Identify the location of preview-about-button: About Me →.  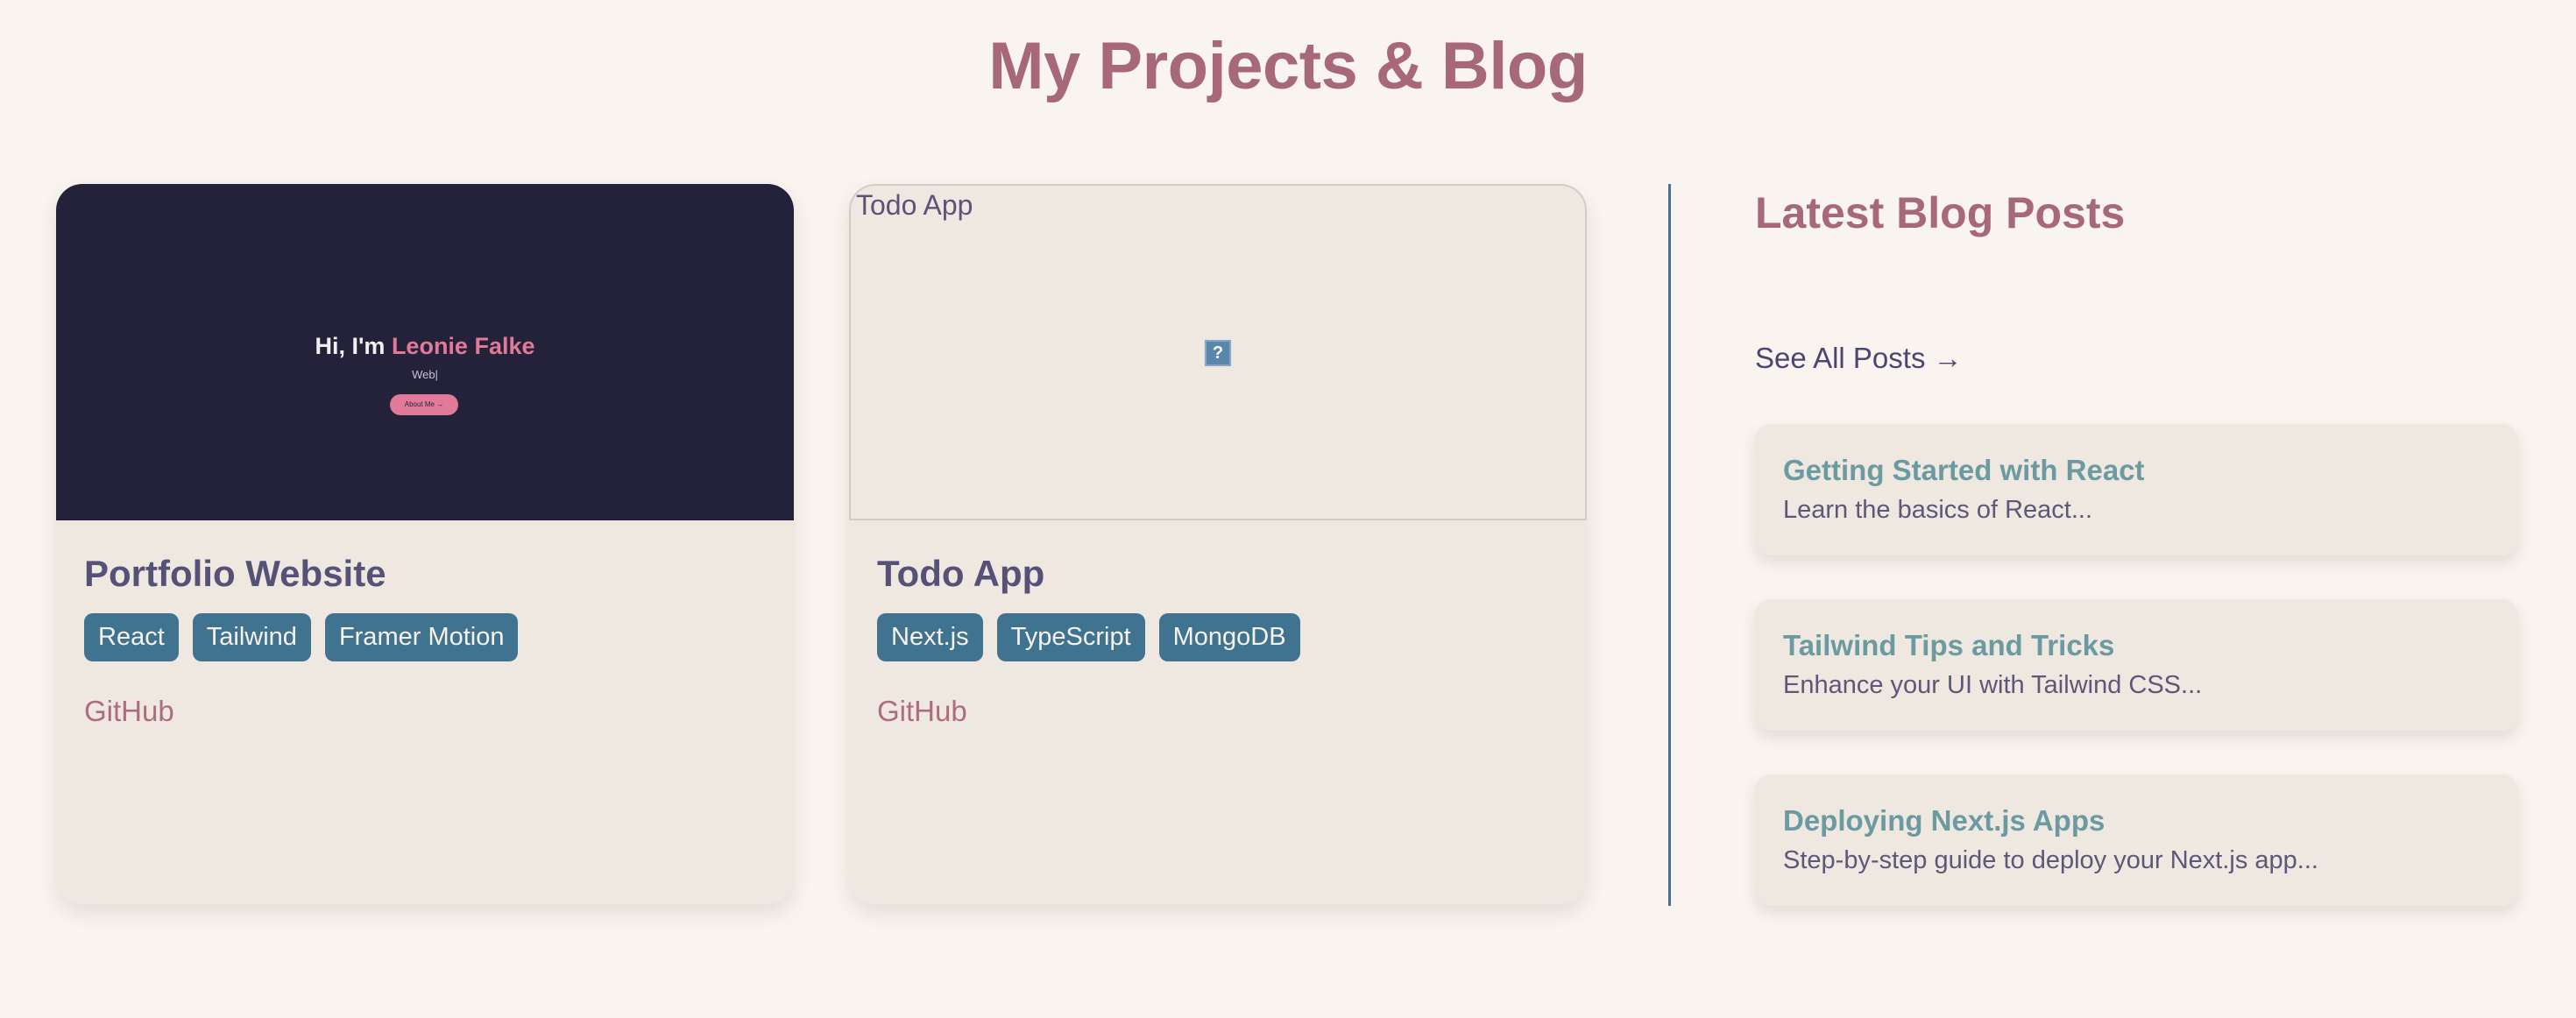
(424, 404).